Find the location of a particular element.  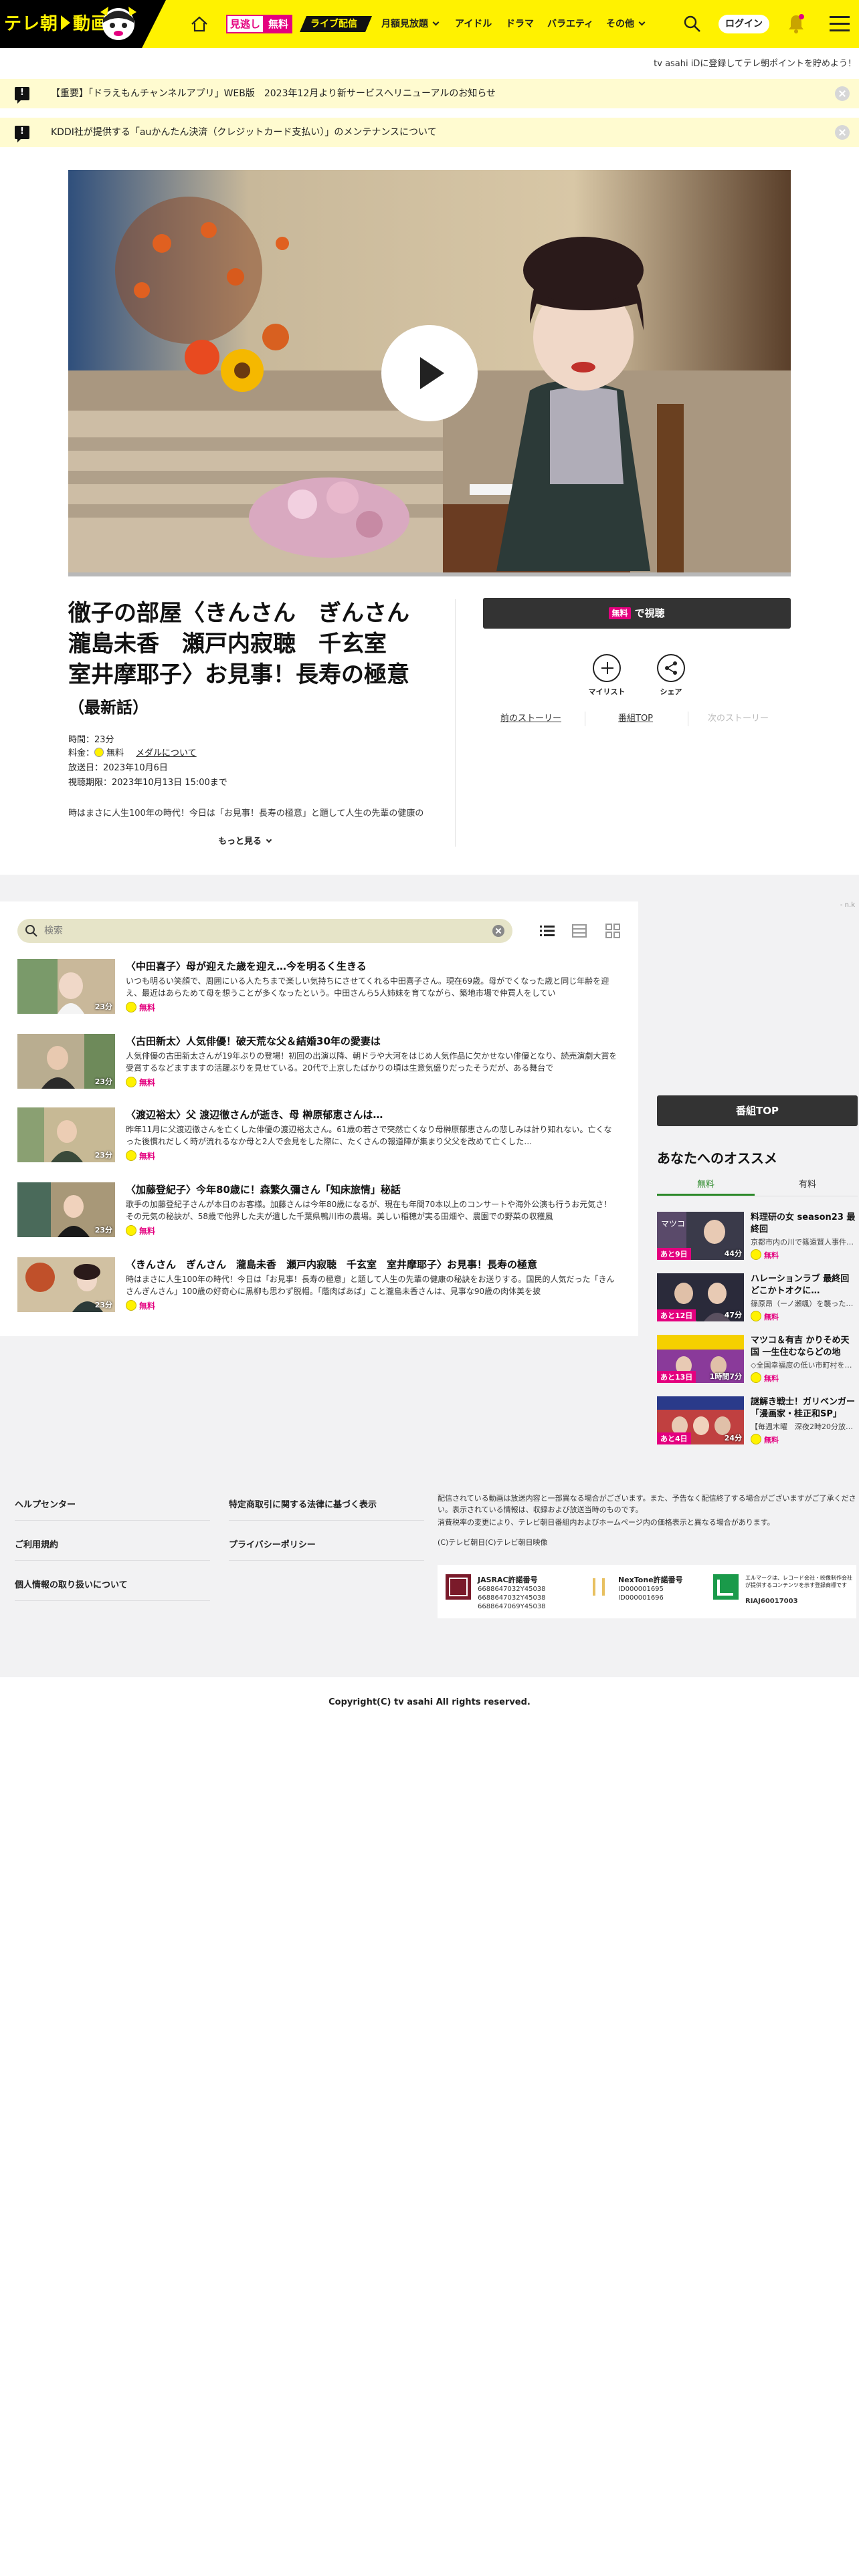

footer-link-privacy: プライバシーポリシー is located at coordinates (326, 1545).